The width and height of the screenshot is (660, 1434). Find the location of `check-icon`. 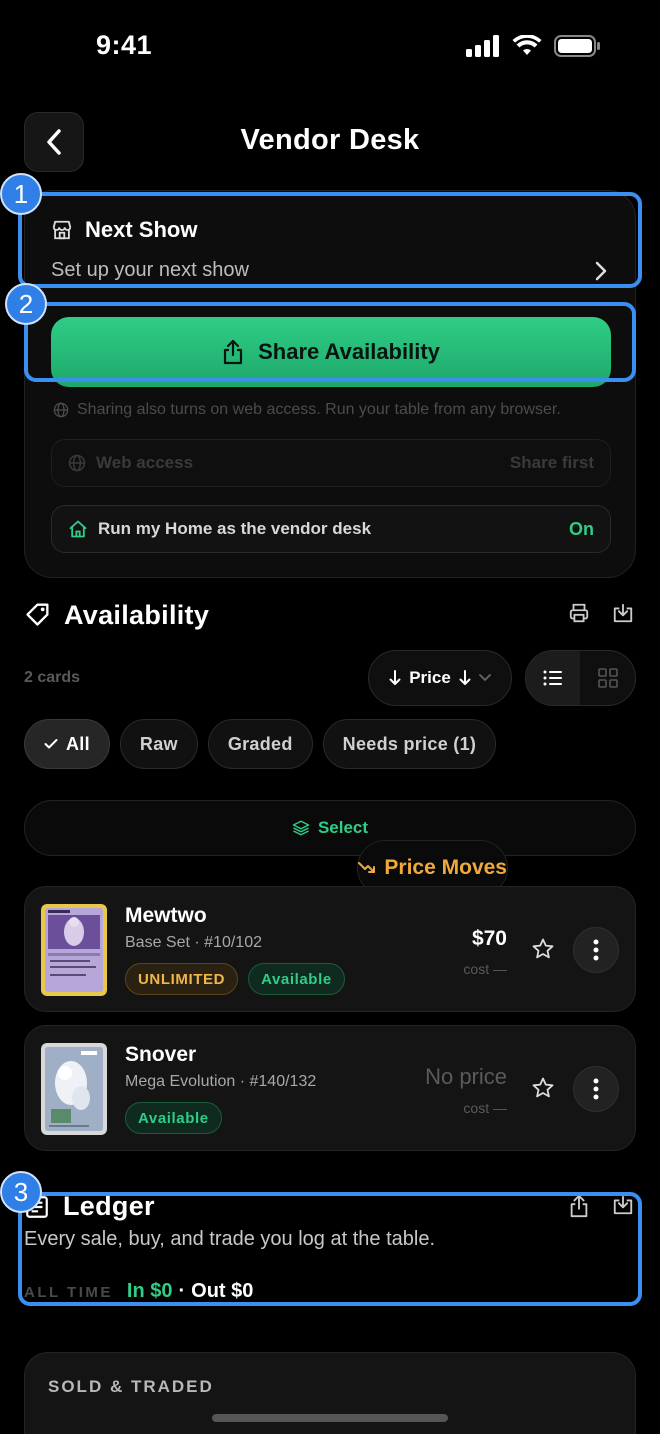

check-icon is located at coordinates (51, 744).